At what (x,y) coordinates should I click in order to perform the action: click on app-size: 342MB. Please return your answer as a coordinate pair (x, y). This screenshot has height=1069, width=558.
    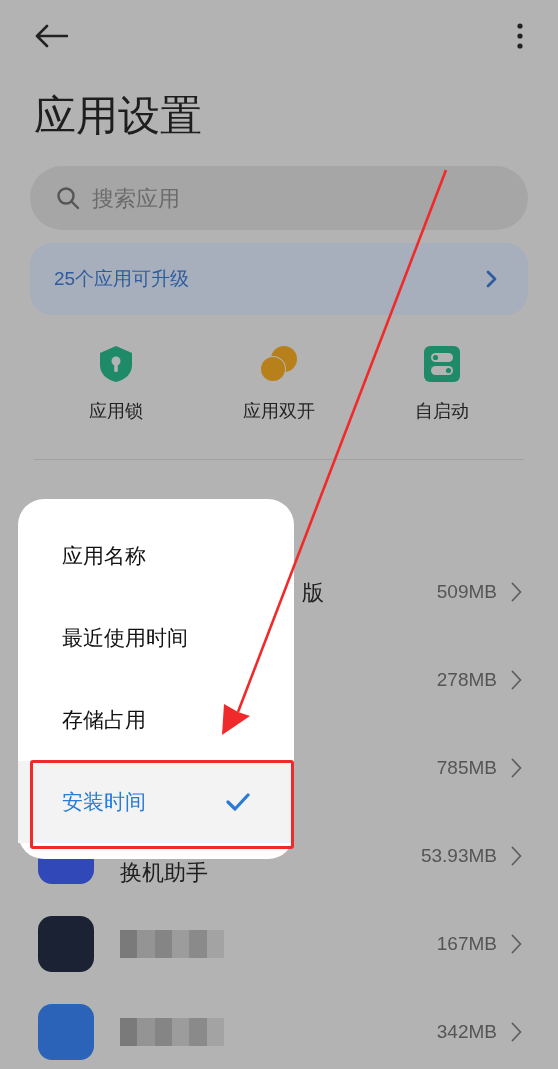
    Looking at the image, I should click on (466, 1031).